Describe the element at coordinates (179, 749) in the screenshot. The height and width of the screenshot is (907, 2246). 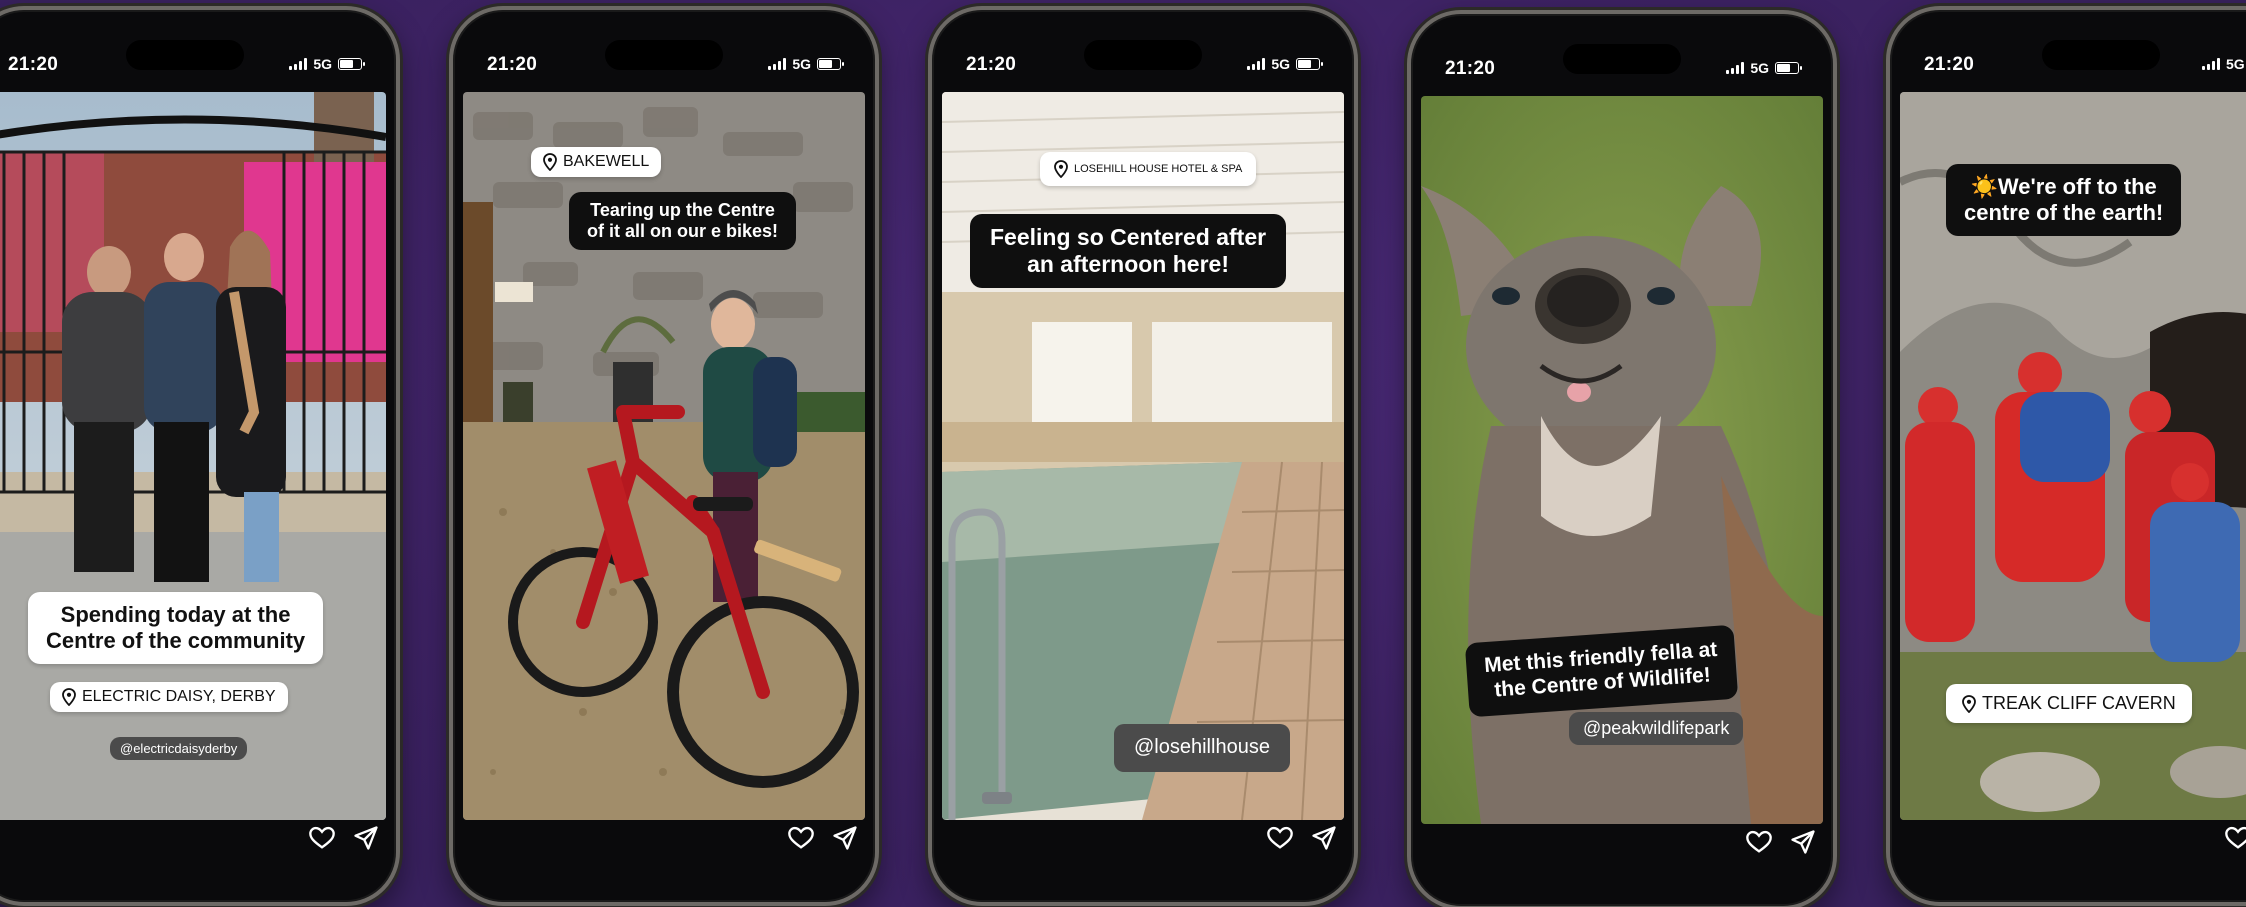
I see `handle-mention: @electricdaisyderby` at that location.